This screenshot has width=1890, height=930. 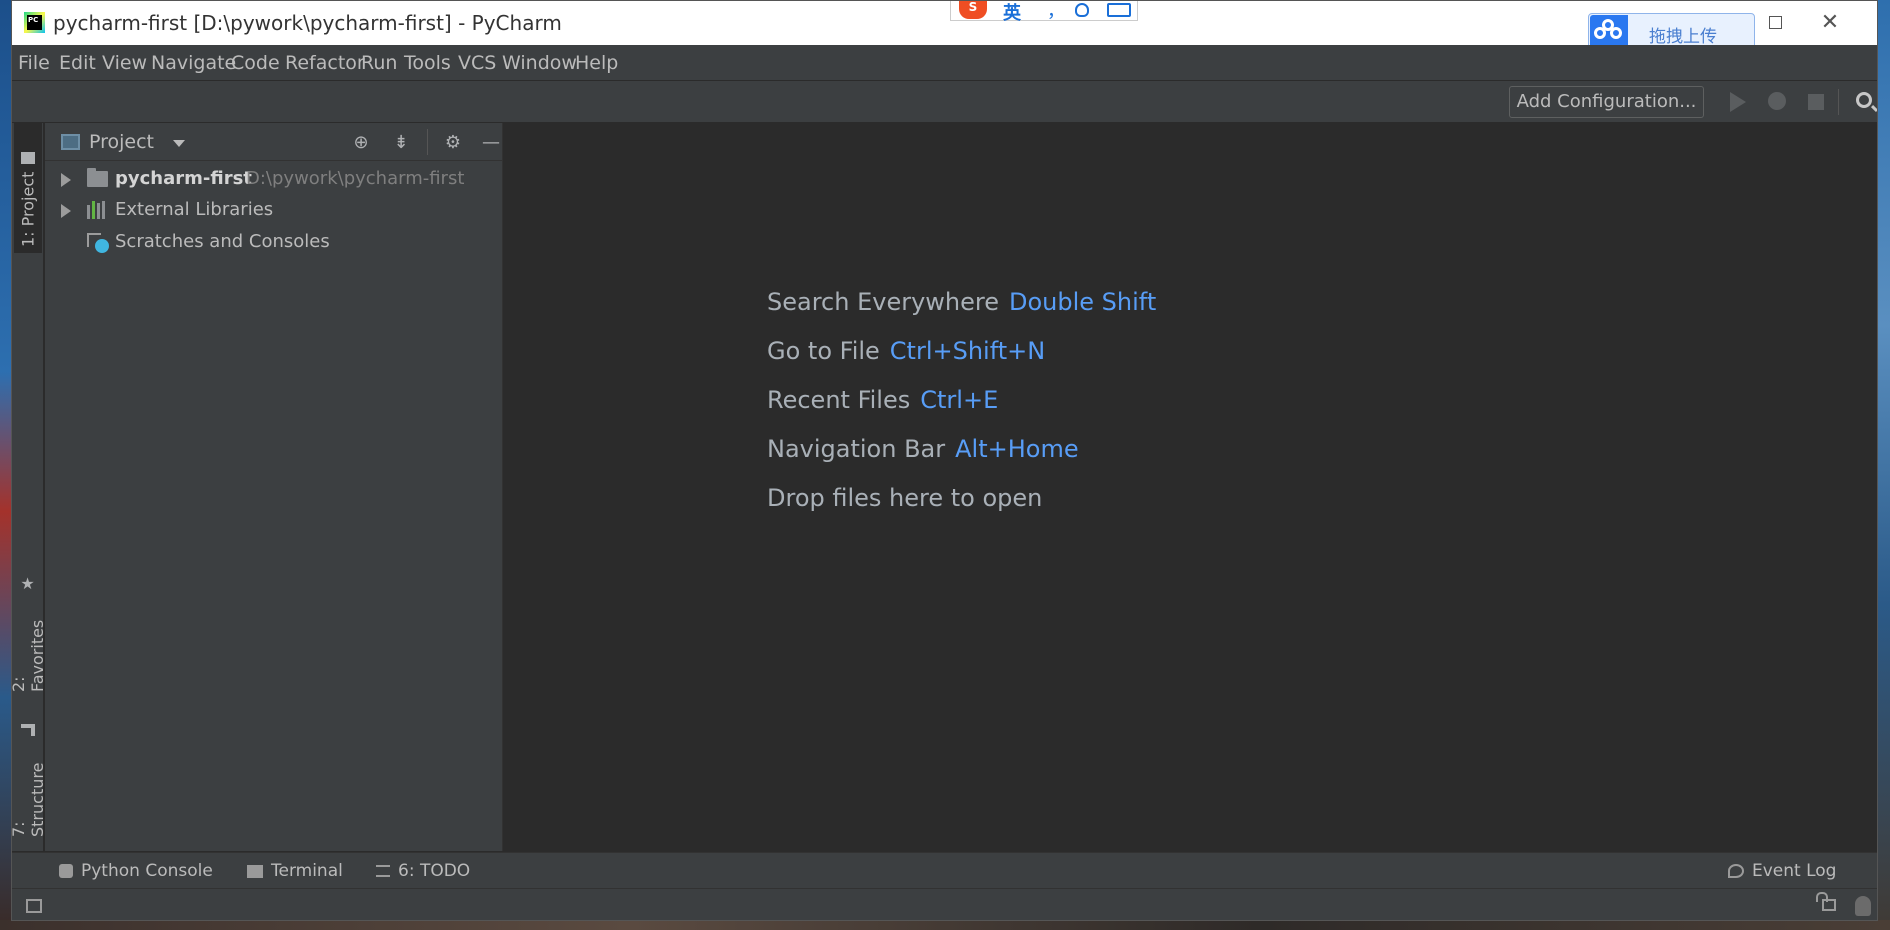 What do you see at coordinates (1056, 12) in the screenshot?
I see `ime-punctuation-toggle: ，` at bounding box center [1056, 12].